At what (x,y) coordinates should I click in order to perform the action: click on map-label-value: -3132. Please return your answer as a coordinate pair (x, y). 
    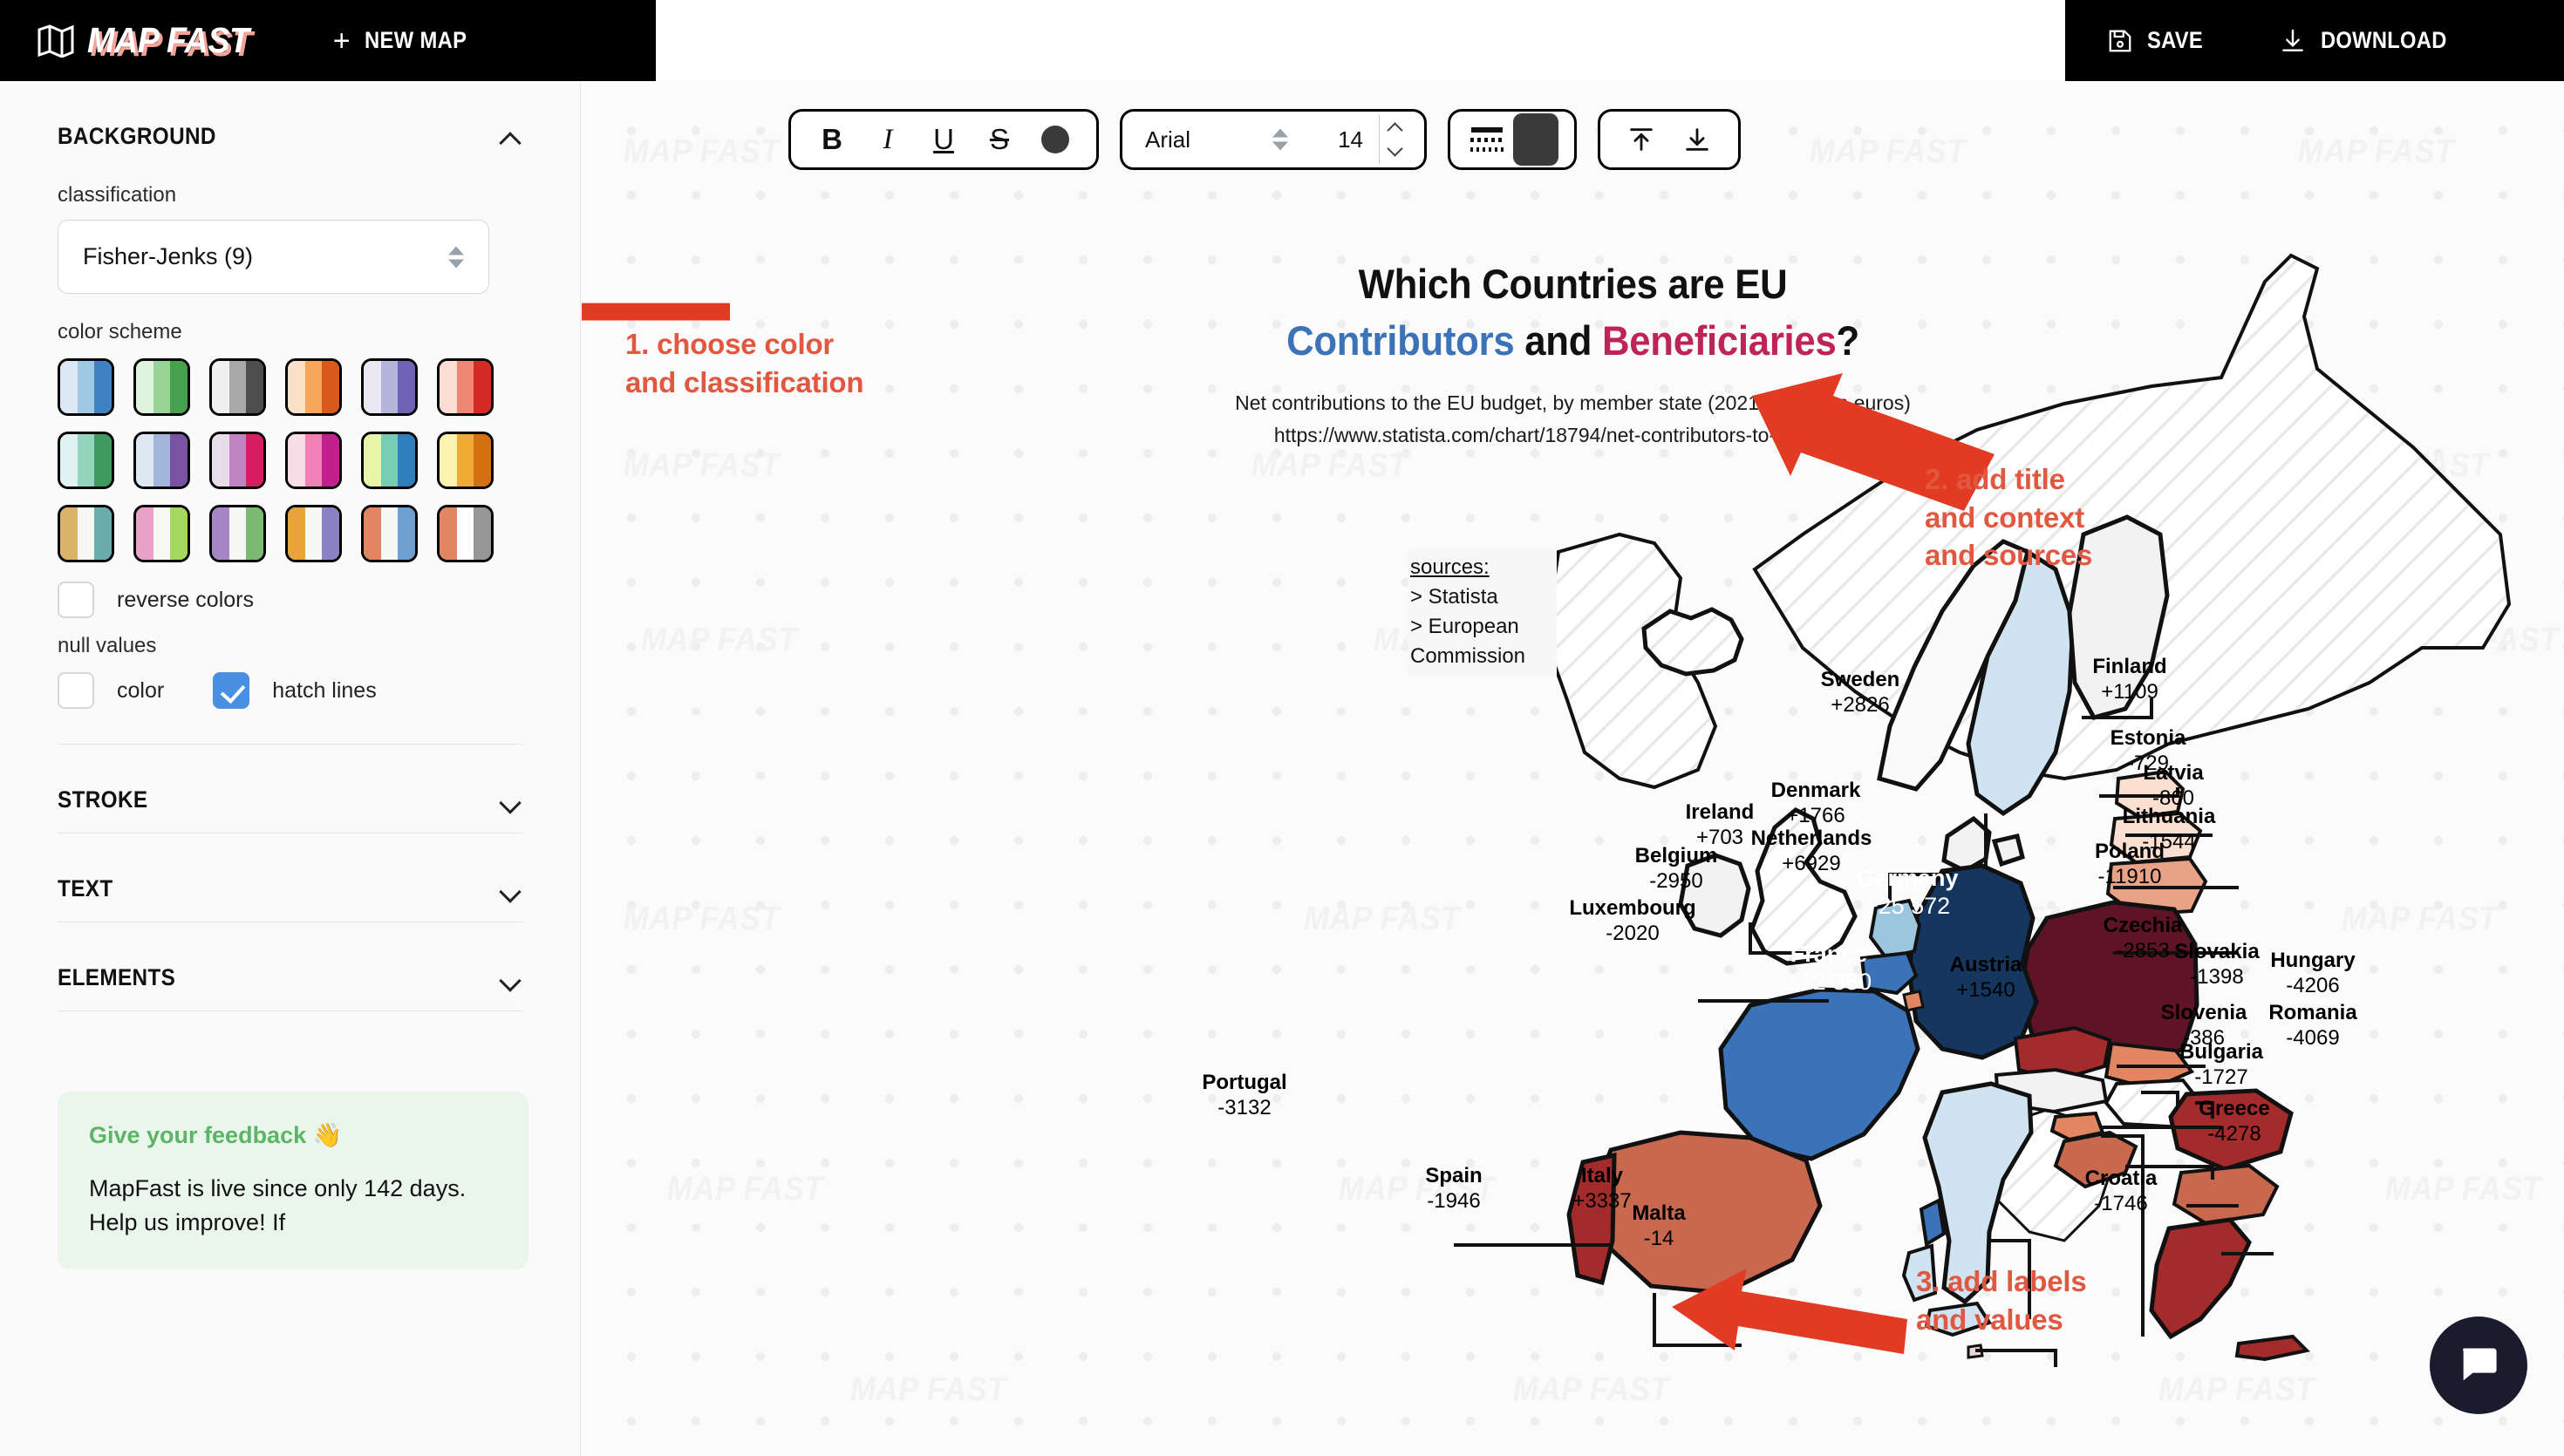
    Looking at the image, I should click on (1244, 1107).